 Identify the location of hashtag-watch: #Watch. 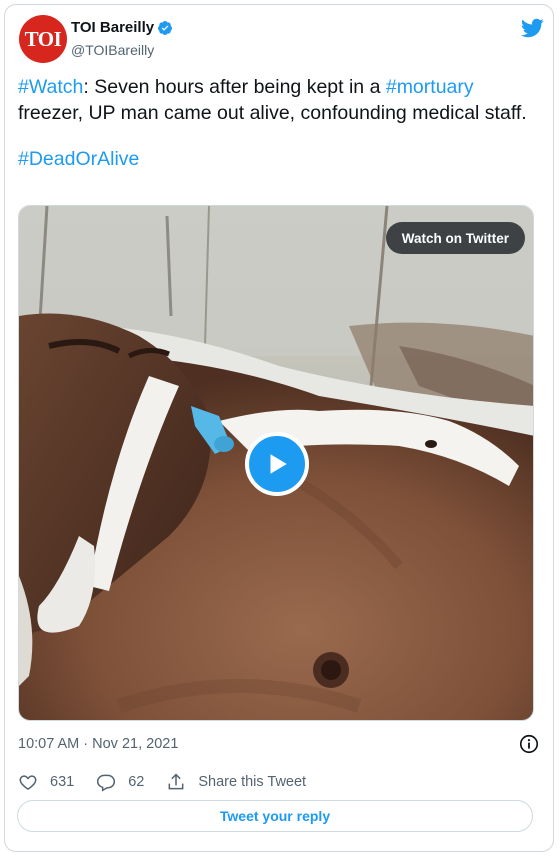
(50, 87).